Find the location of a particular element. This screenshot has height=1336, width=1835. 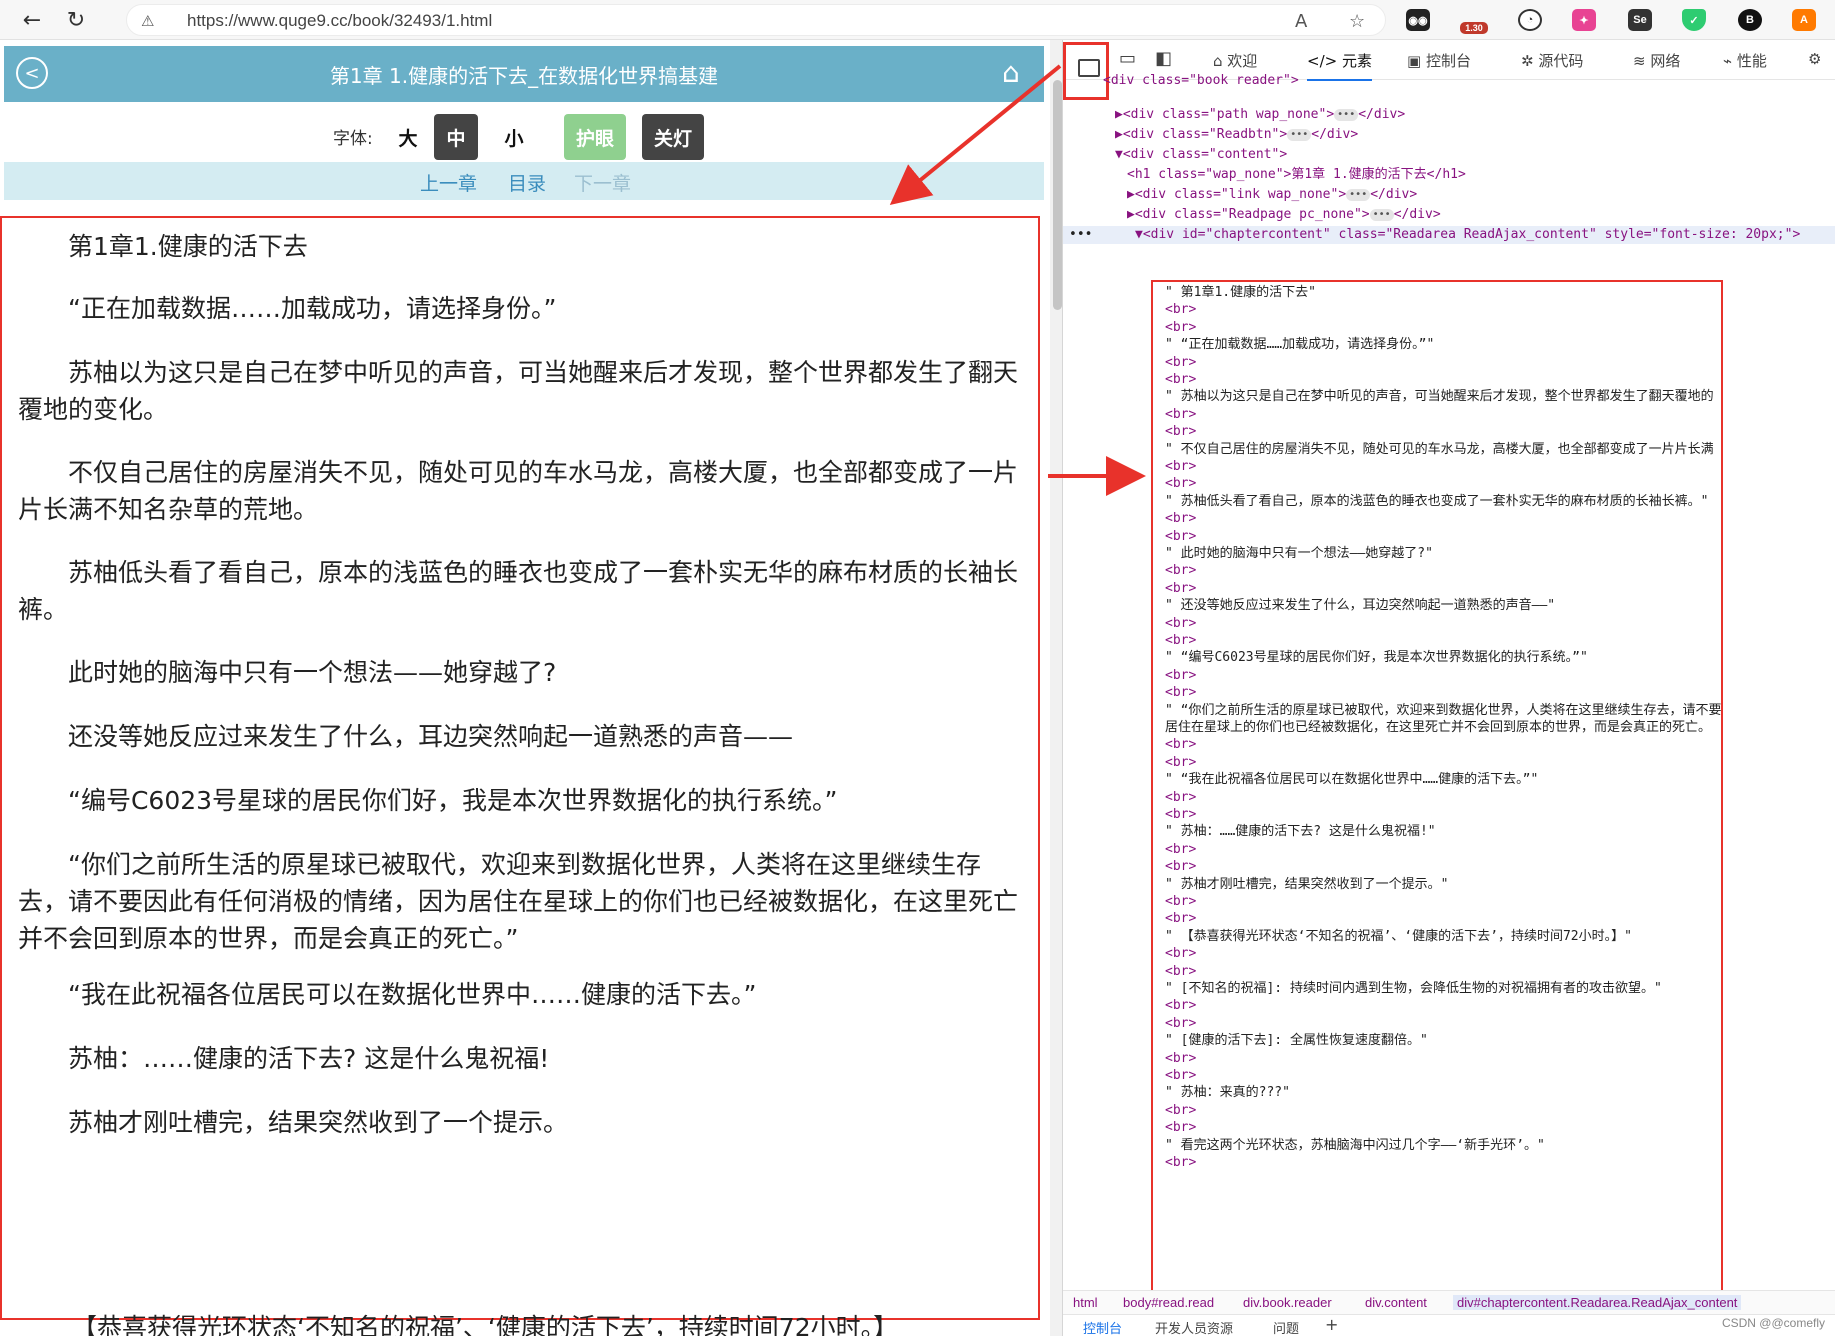

tab-elements: </> 元素 is located at coordinates (1339, 65).